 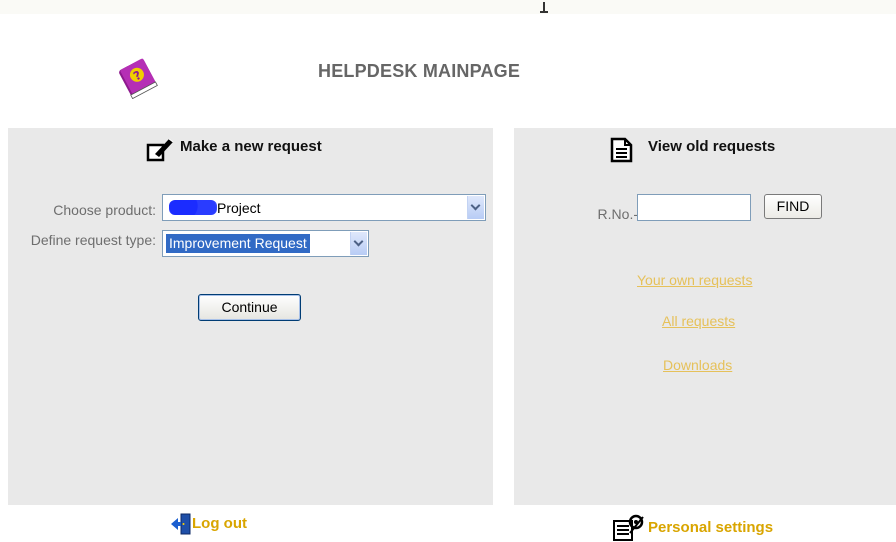 I want to click on own-requests-link: Your own requests, so click(x=694, y=280).